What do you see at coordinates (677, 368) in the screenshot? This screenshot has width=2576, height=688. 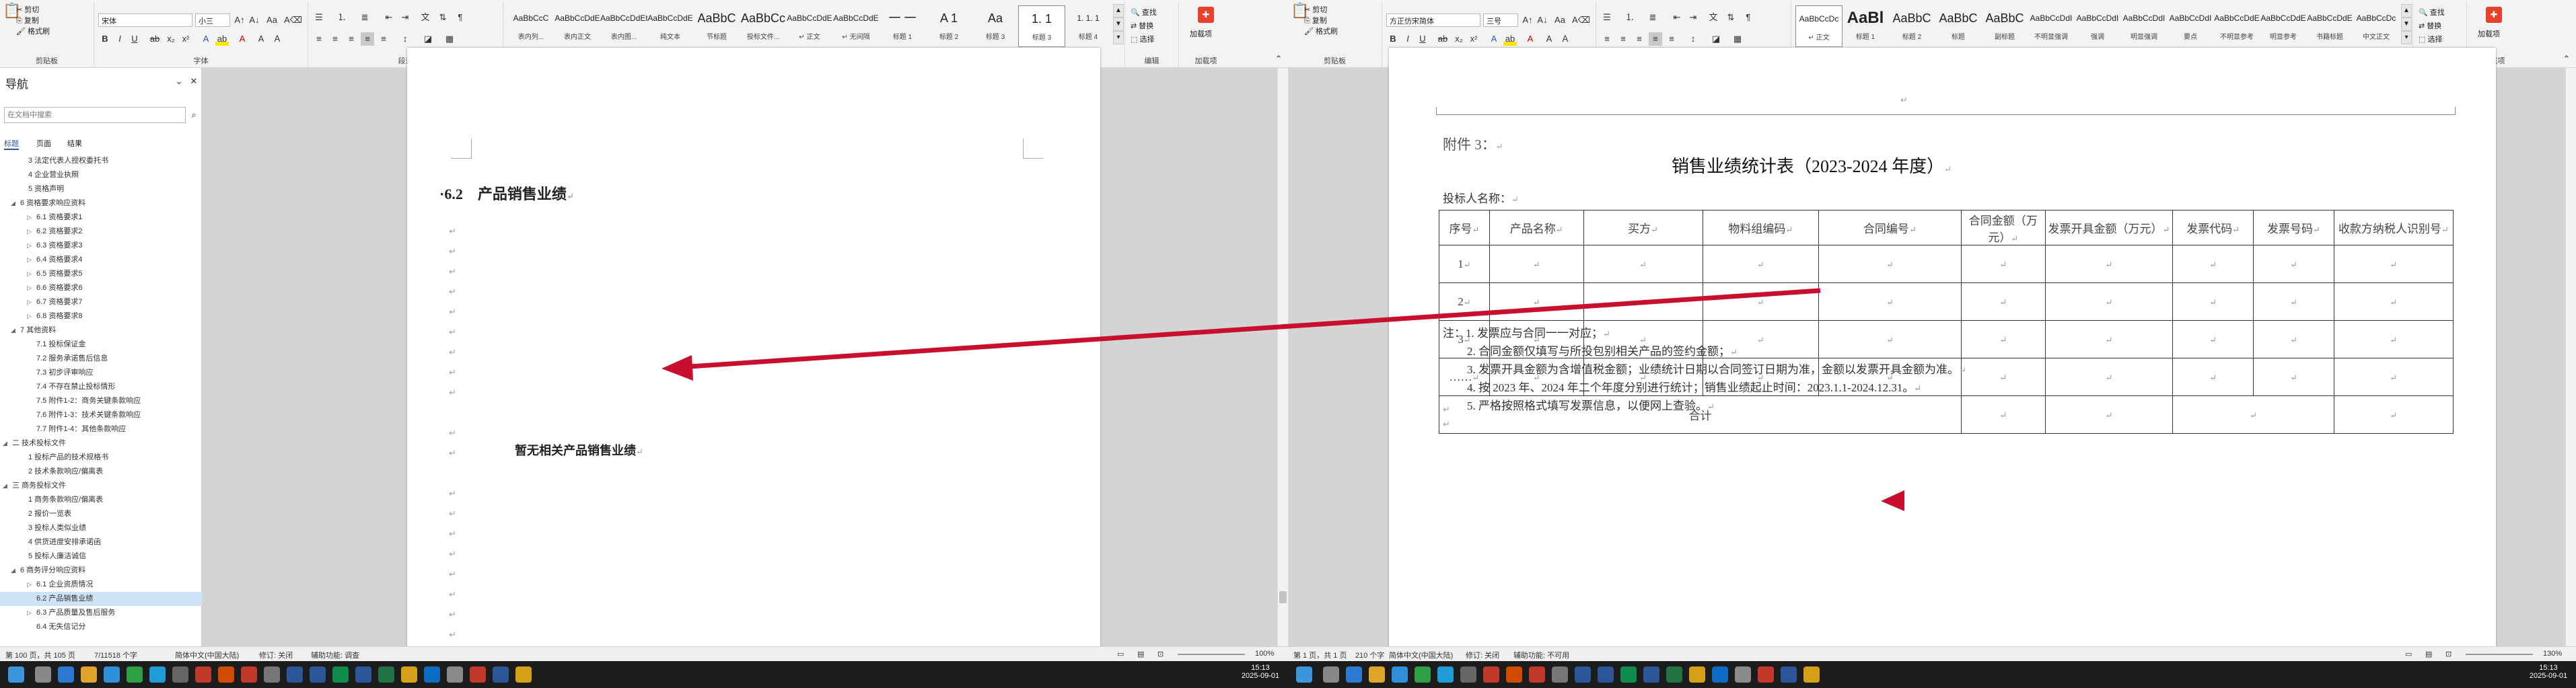 I see `annotation-arrow-head` at bounding box center [677, 368].